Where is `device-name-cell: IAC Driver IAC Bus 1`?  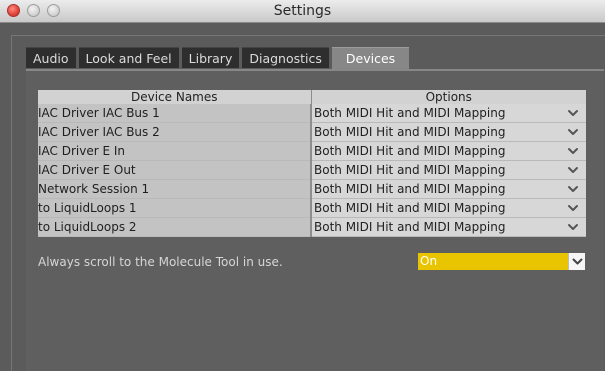
device-name-cell: IAC Driver IAC Bus 1 is located at coordinates (175, 113).